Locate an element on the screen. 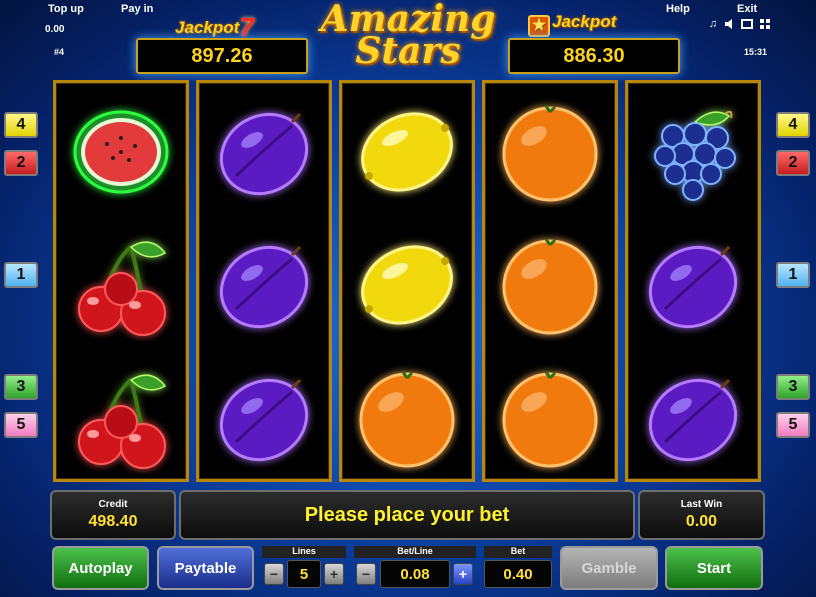  top-up-link: Top up is located at coordinates (66, 9).